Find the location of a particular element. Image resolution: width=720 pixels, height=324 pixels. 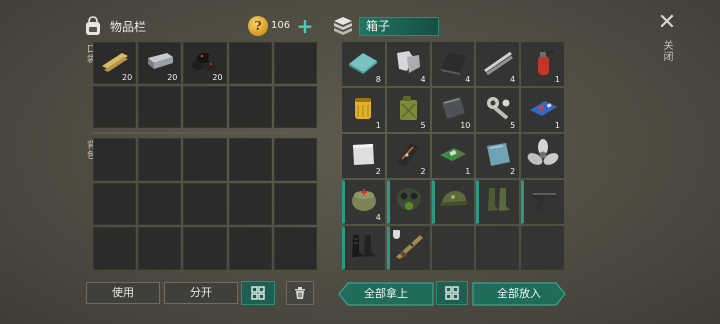

jerry-can-icon is located at coordinates (409, 108).